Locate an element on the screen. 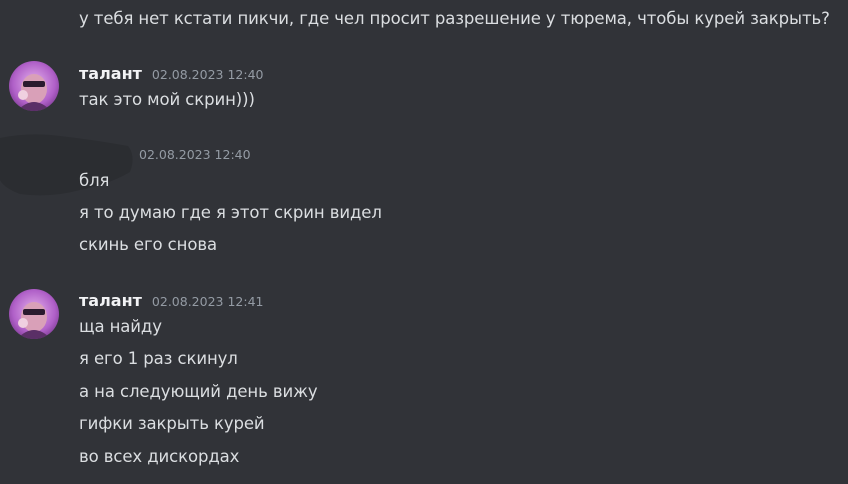 The width and height of the screenshot is (848, 484). message-header: талант 02.08.2023 12:41 is located at coordinates (171, 301).